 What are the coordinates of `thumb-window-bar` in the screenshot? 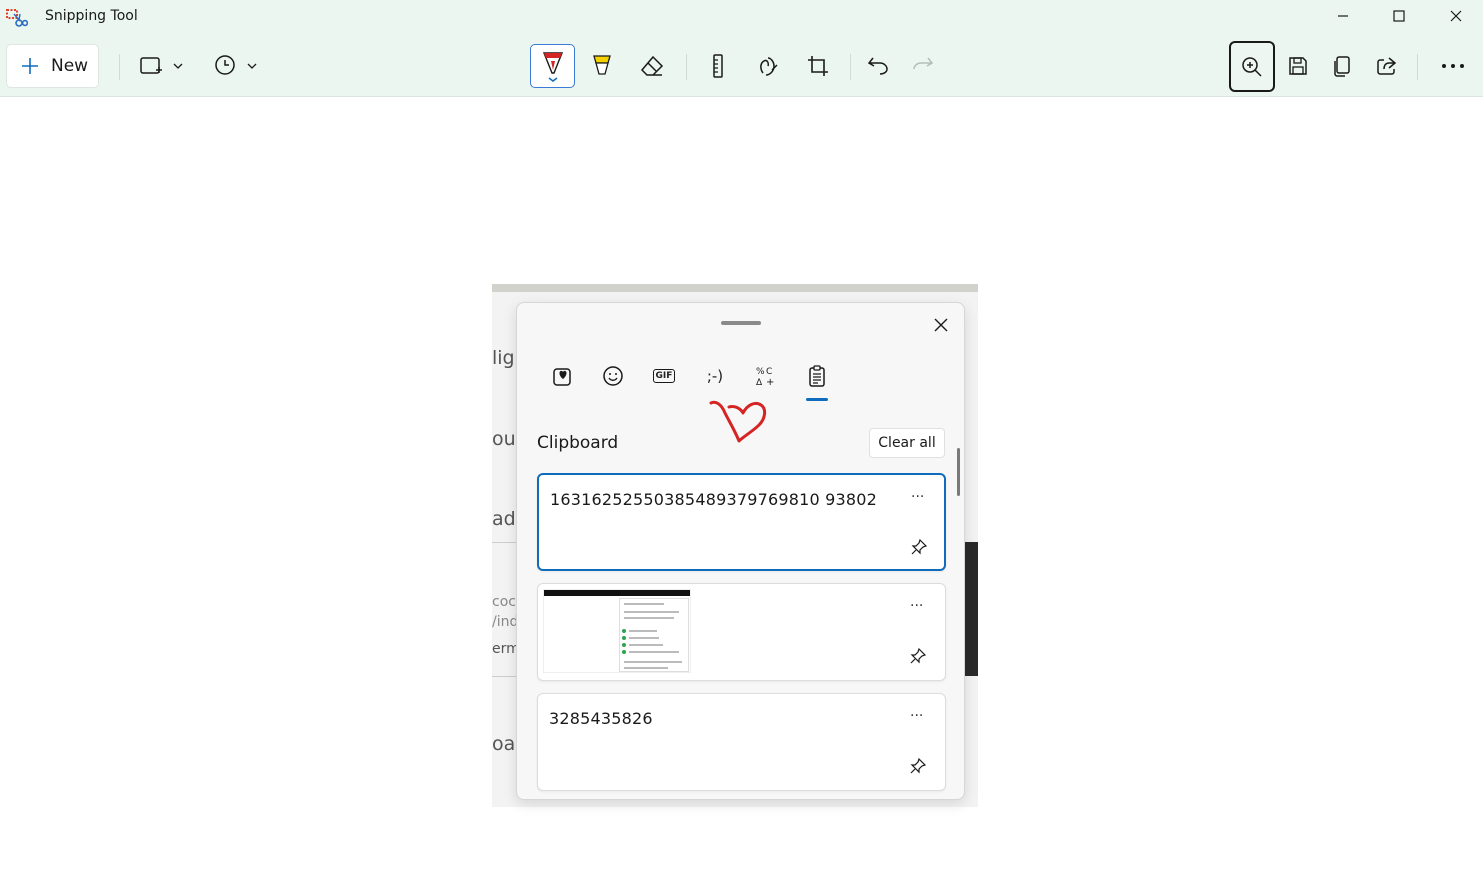 It's located at (617, 593).